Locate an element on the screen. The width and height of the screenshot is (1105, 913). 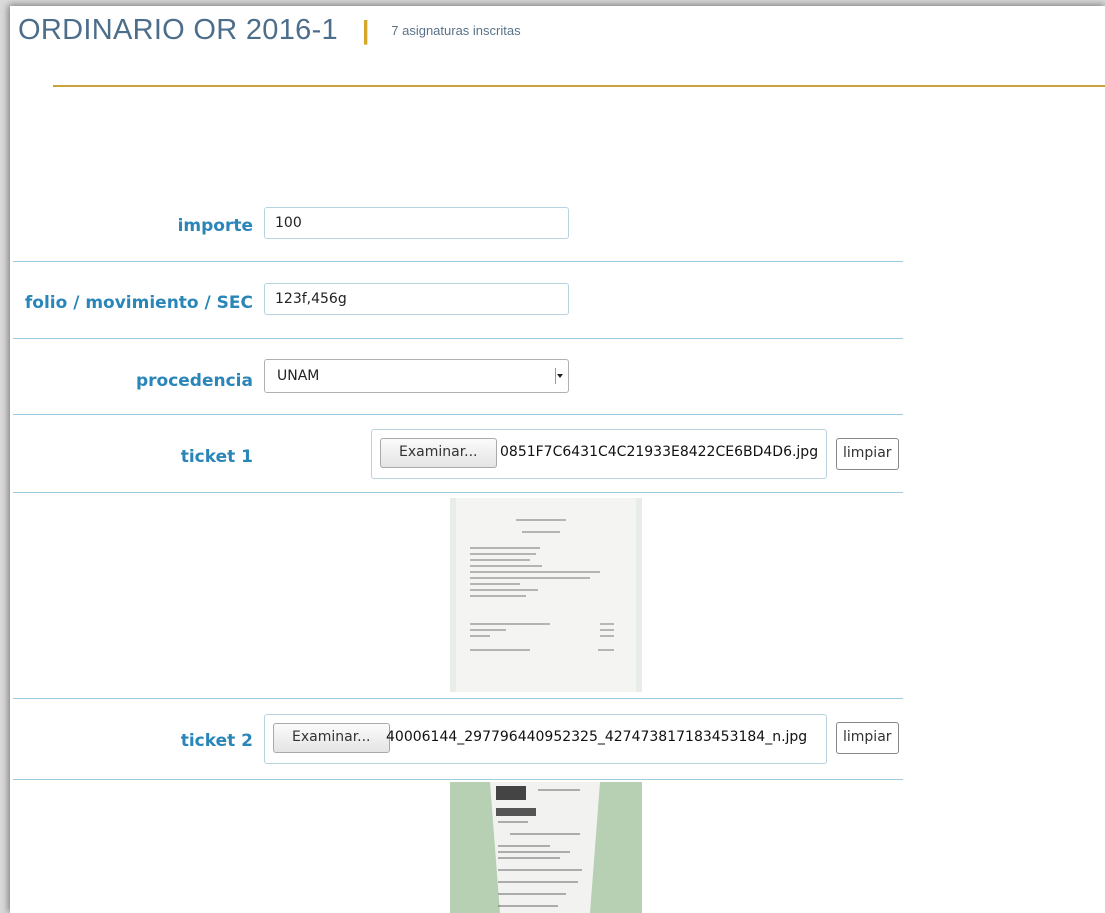
ticket1-clear-button: limpiar is located at coordinates (867, 454).